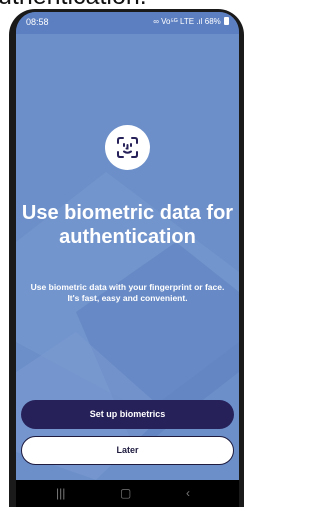 The height and width of the screenshot is (507, 320). Describe the element at coordinates (37, 22) in the screenshot. I see `status-time: 08:58` at that location.